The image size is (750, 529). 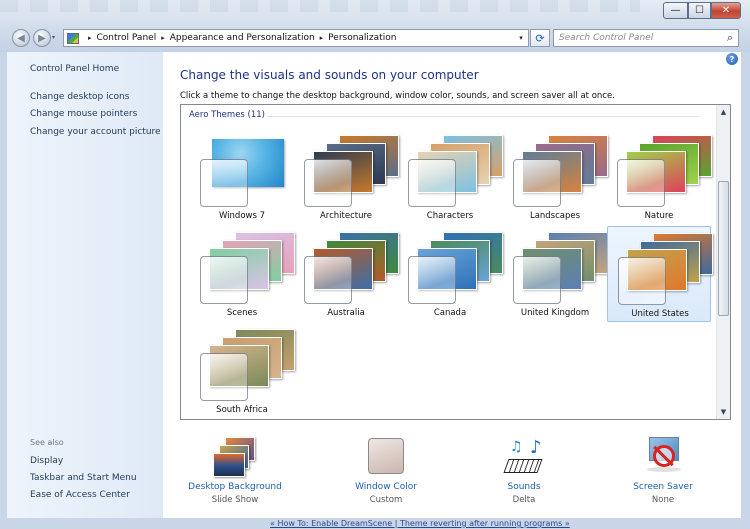 I want to click on desktop-background-icon, so click(x=234, y=457).